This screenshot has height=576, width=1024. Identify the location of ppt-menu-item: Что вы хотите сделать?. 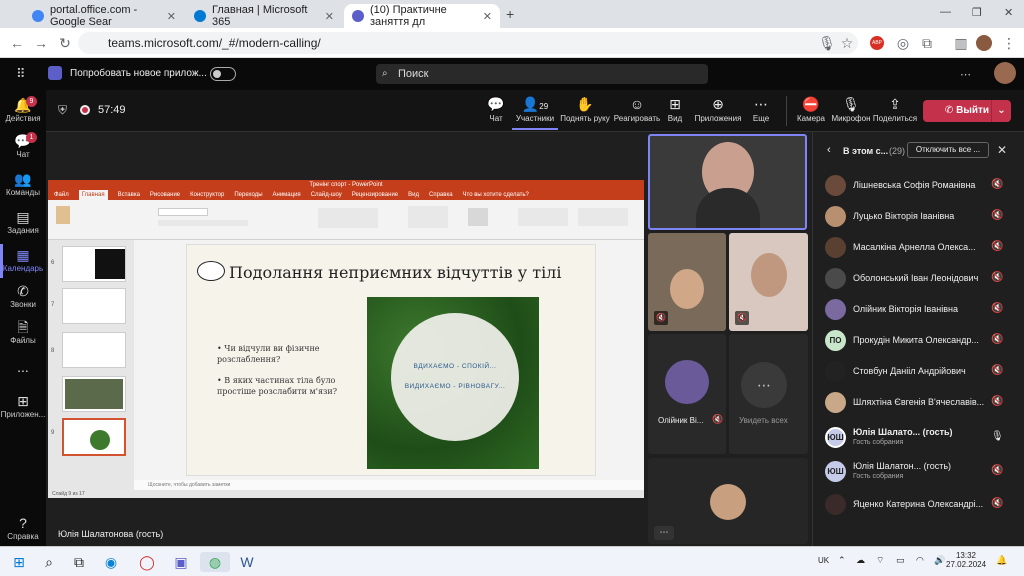
(496, 195).